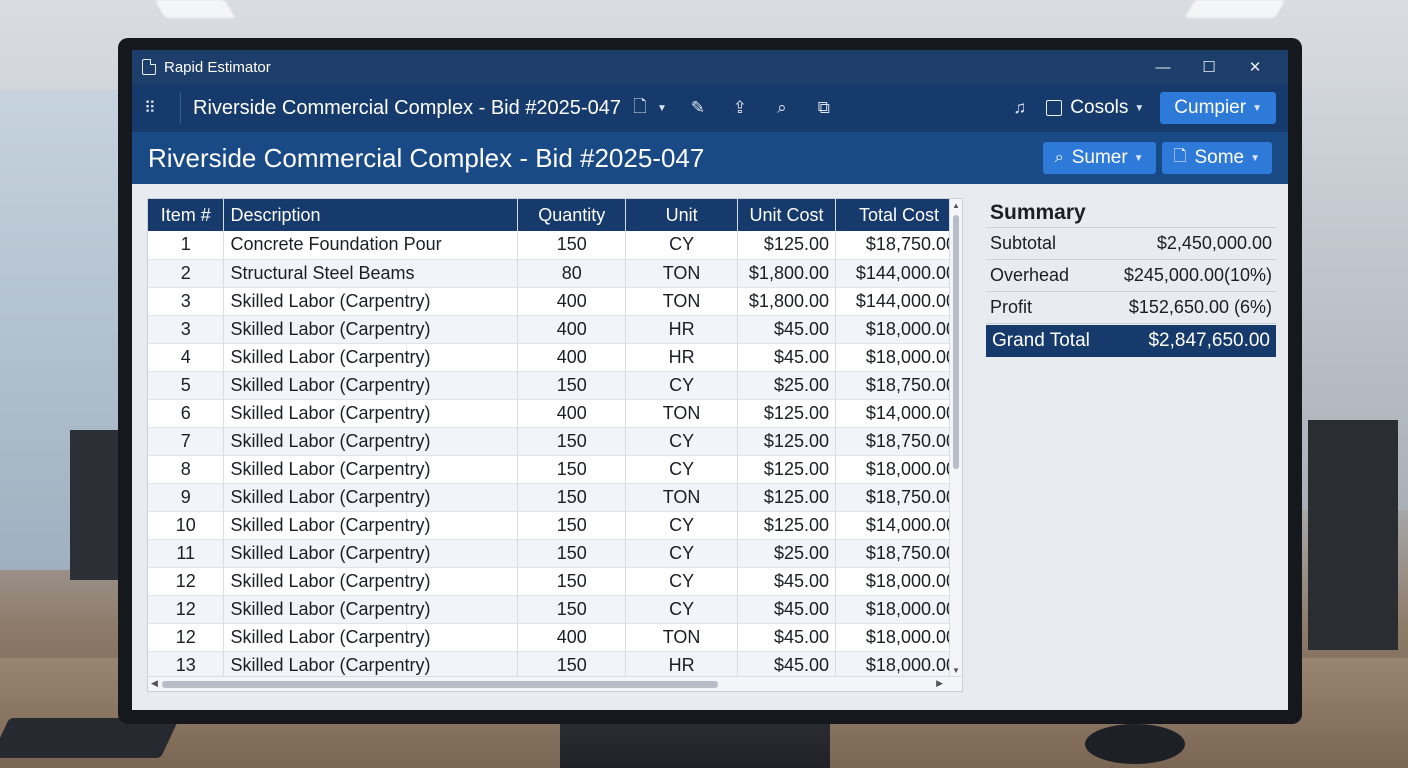  What do you see at coordinates (572, 273) in the screenshot?
I see `cell-quantity: 80` at bounding box center [572, 273].